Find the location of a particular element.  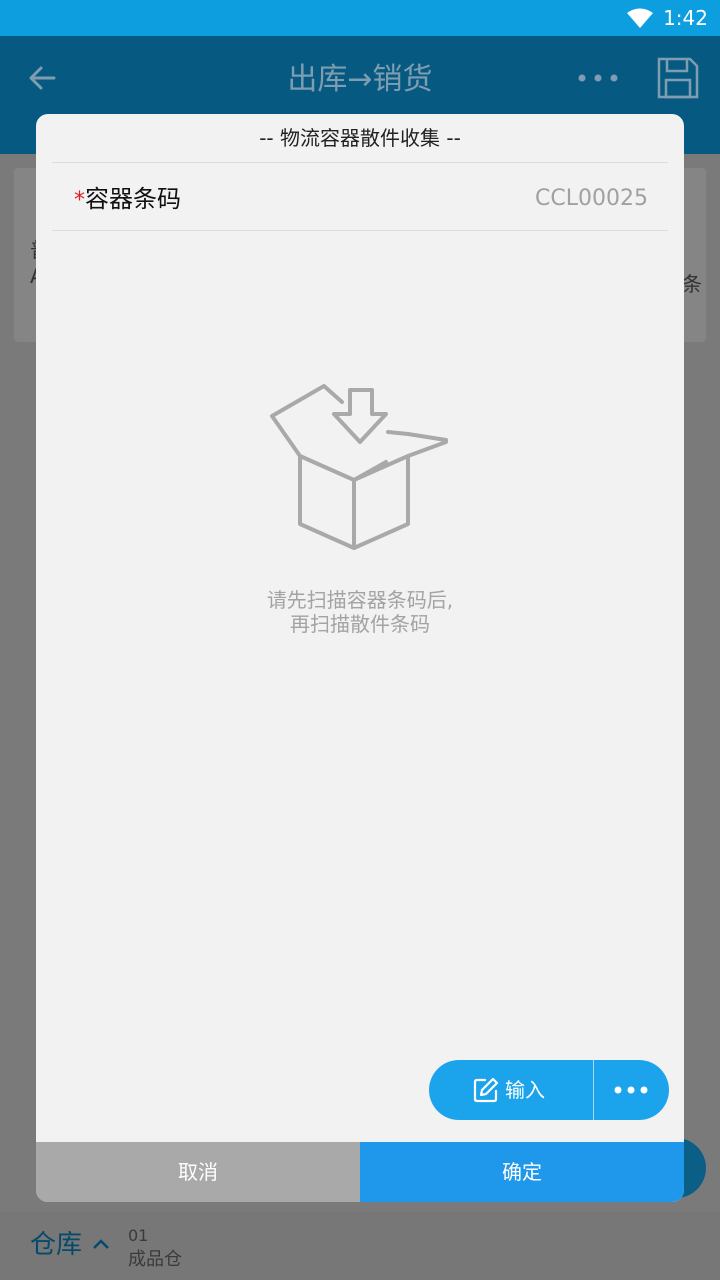

more-options-button is located at coordinates (631, 1090).